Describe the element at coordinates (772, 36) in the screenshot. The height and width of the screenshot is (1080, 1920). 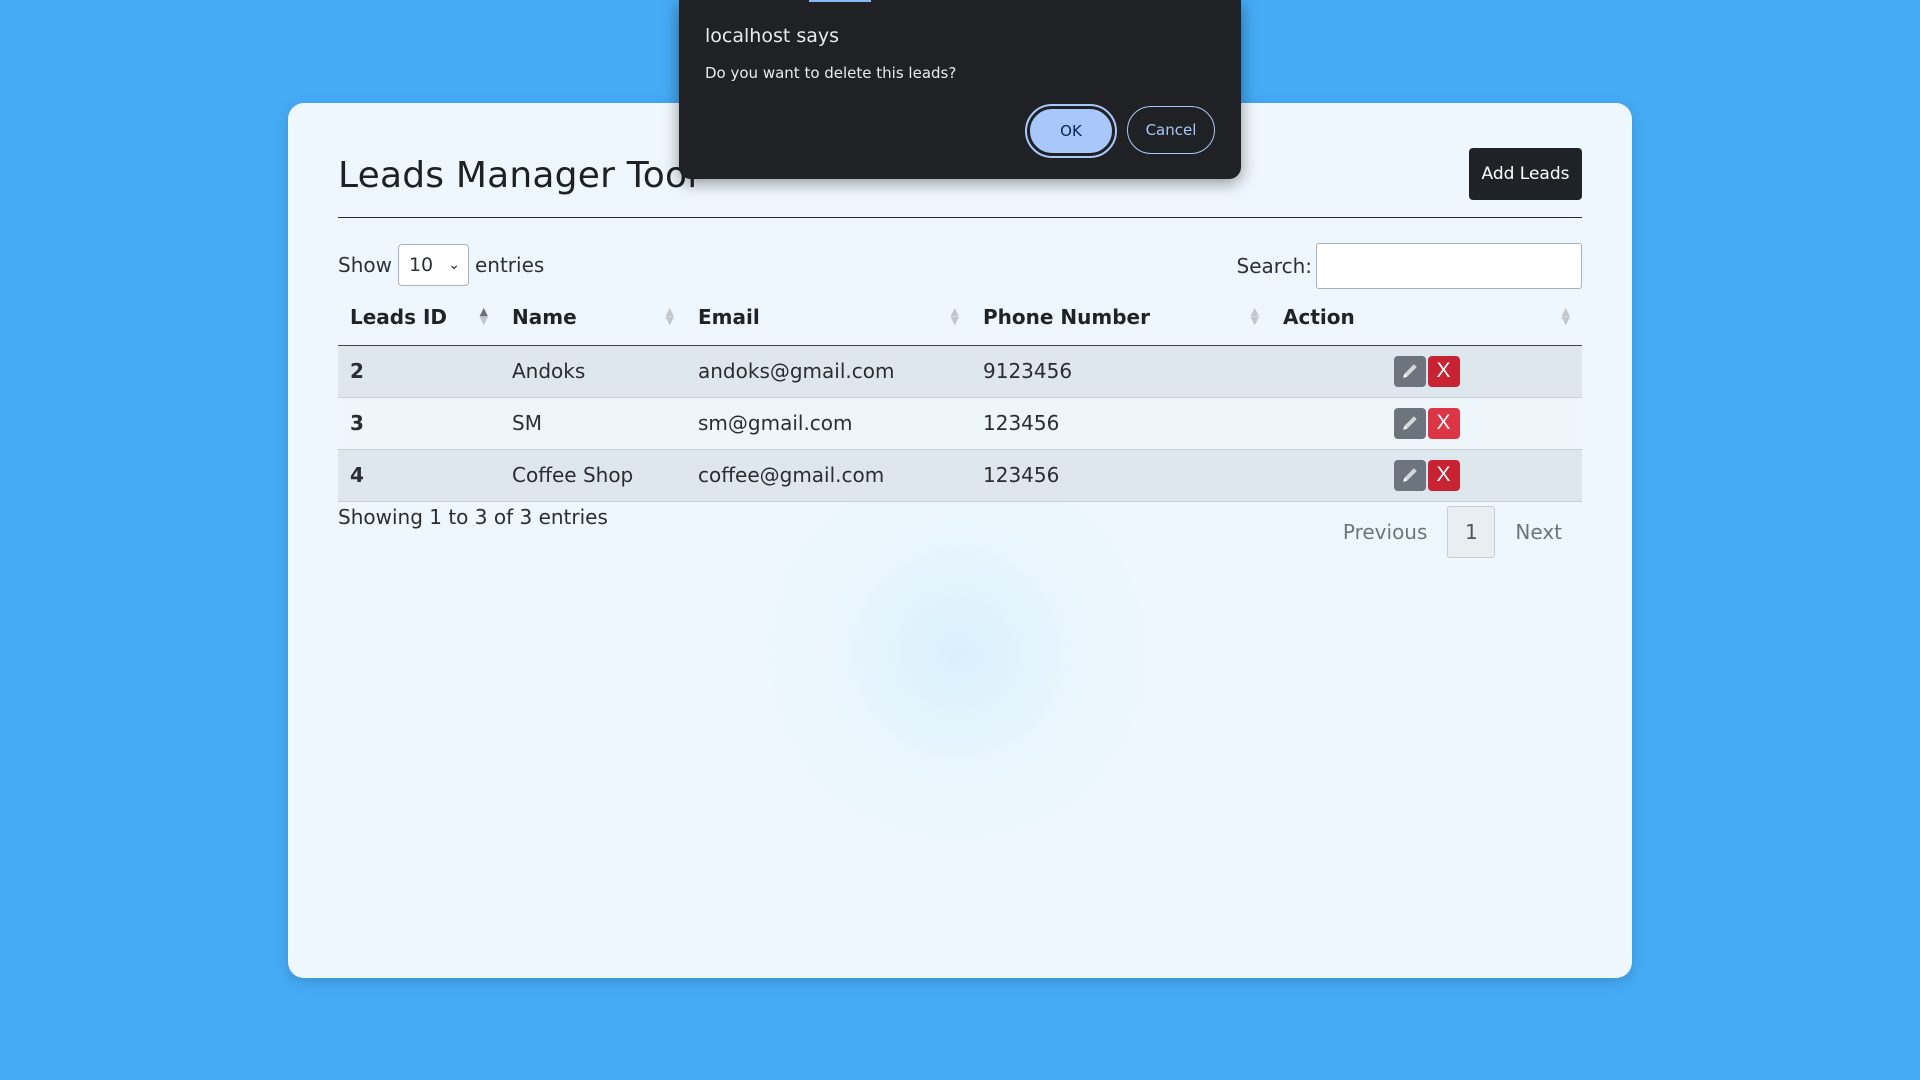
I see `dialog-title: localhost says` at that location.